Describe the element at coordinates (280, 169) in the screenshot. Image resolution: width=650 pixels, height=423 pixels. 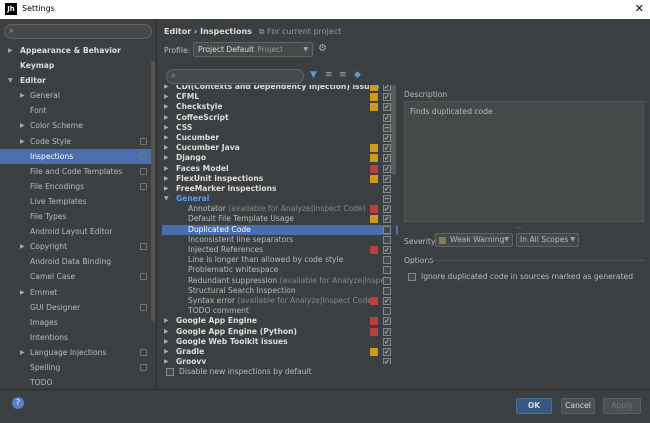
I see `inspection-row: ▶ Faces Model ✓` at that location.